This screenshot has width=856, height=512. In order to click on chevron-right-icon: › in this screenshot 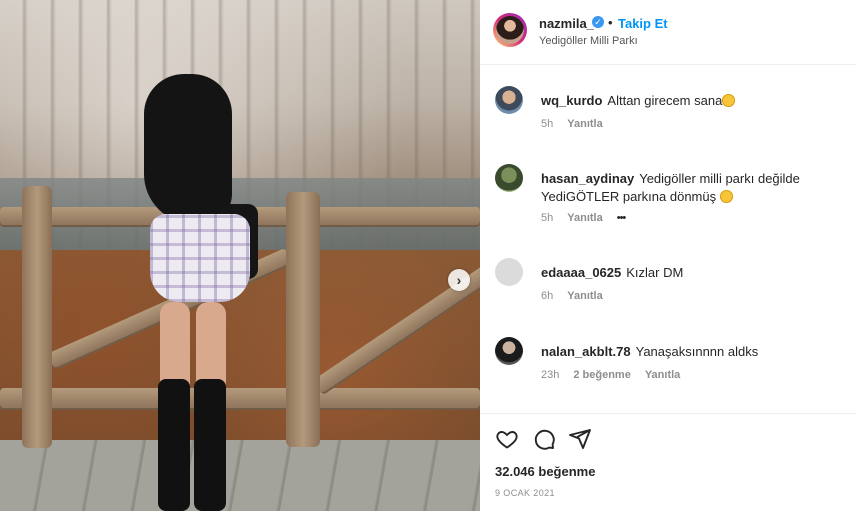, I will do `click(459, 280)`.